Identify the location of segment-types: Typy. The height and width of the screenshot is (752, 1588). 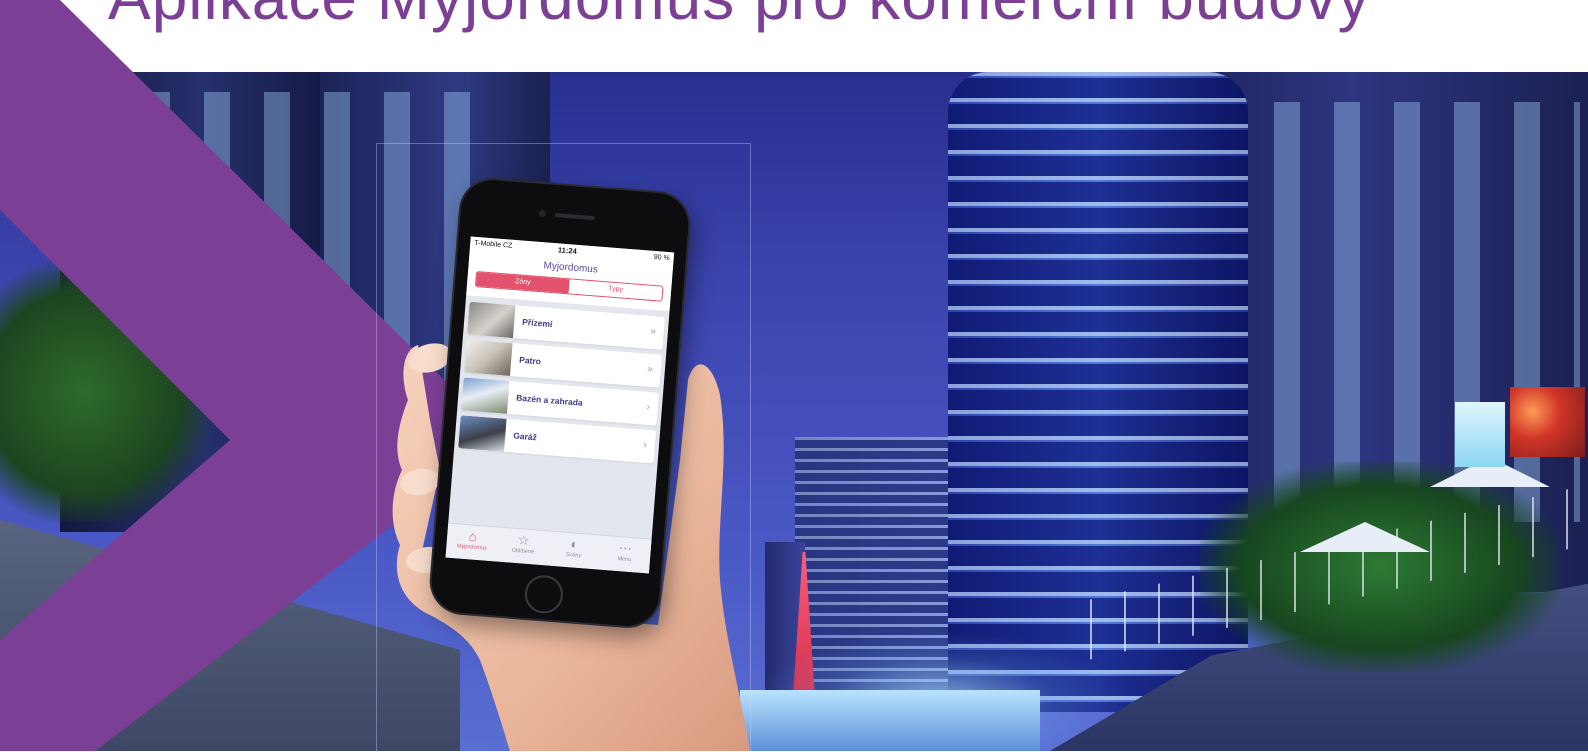
(615, 290).